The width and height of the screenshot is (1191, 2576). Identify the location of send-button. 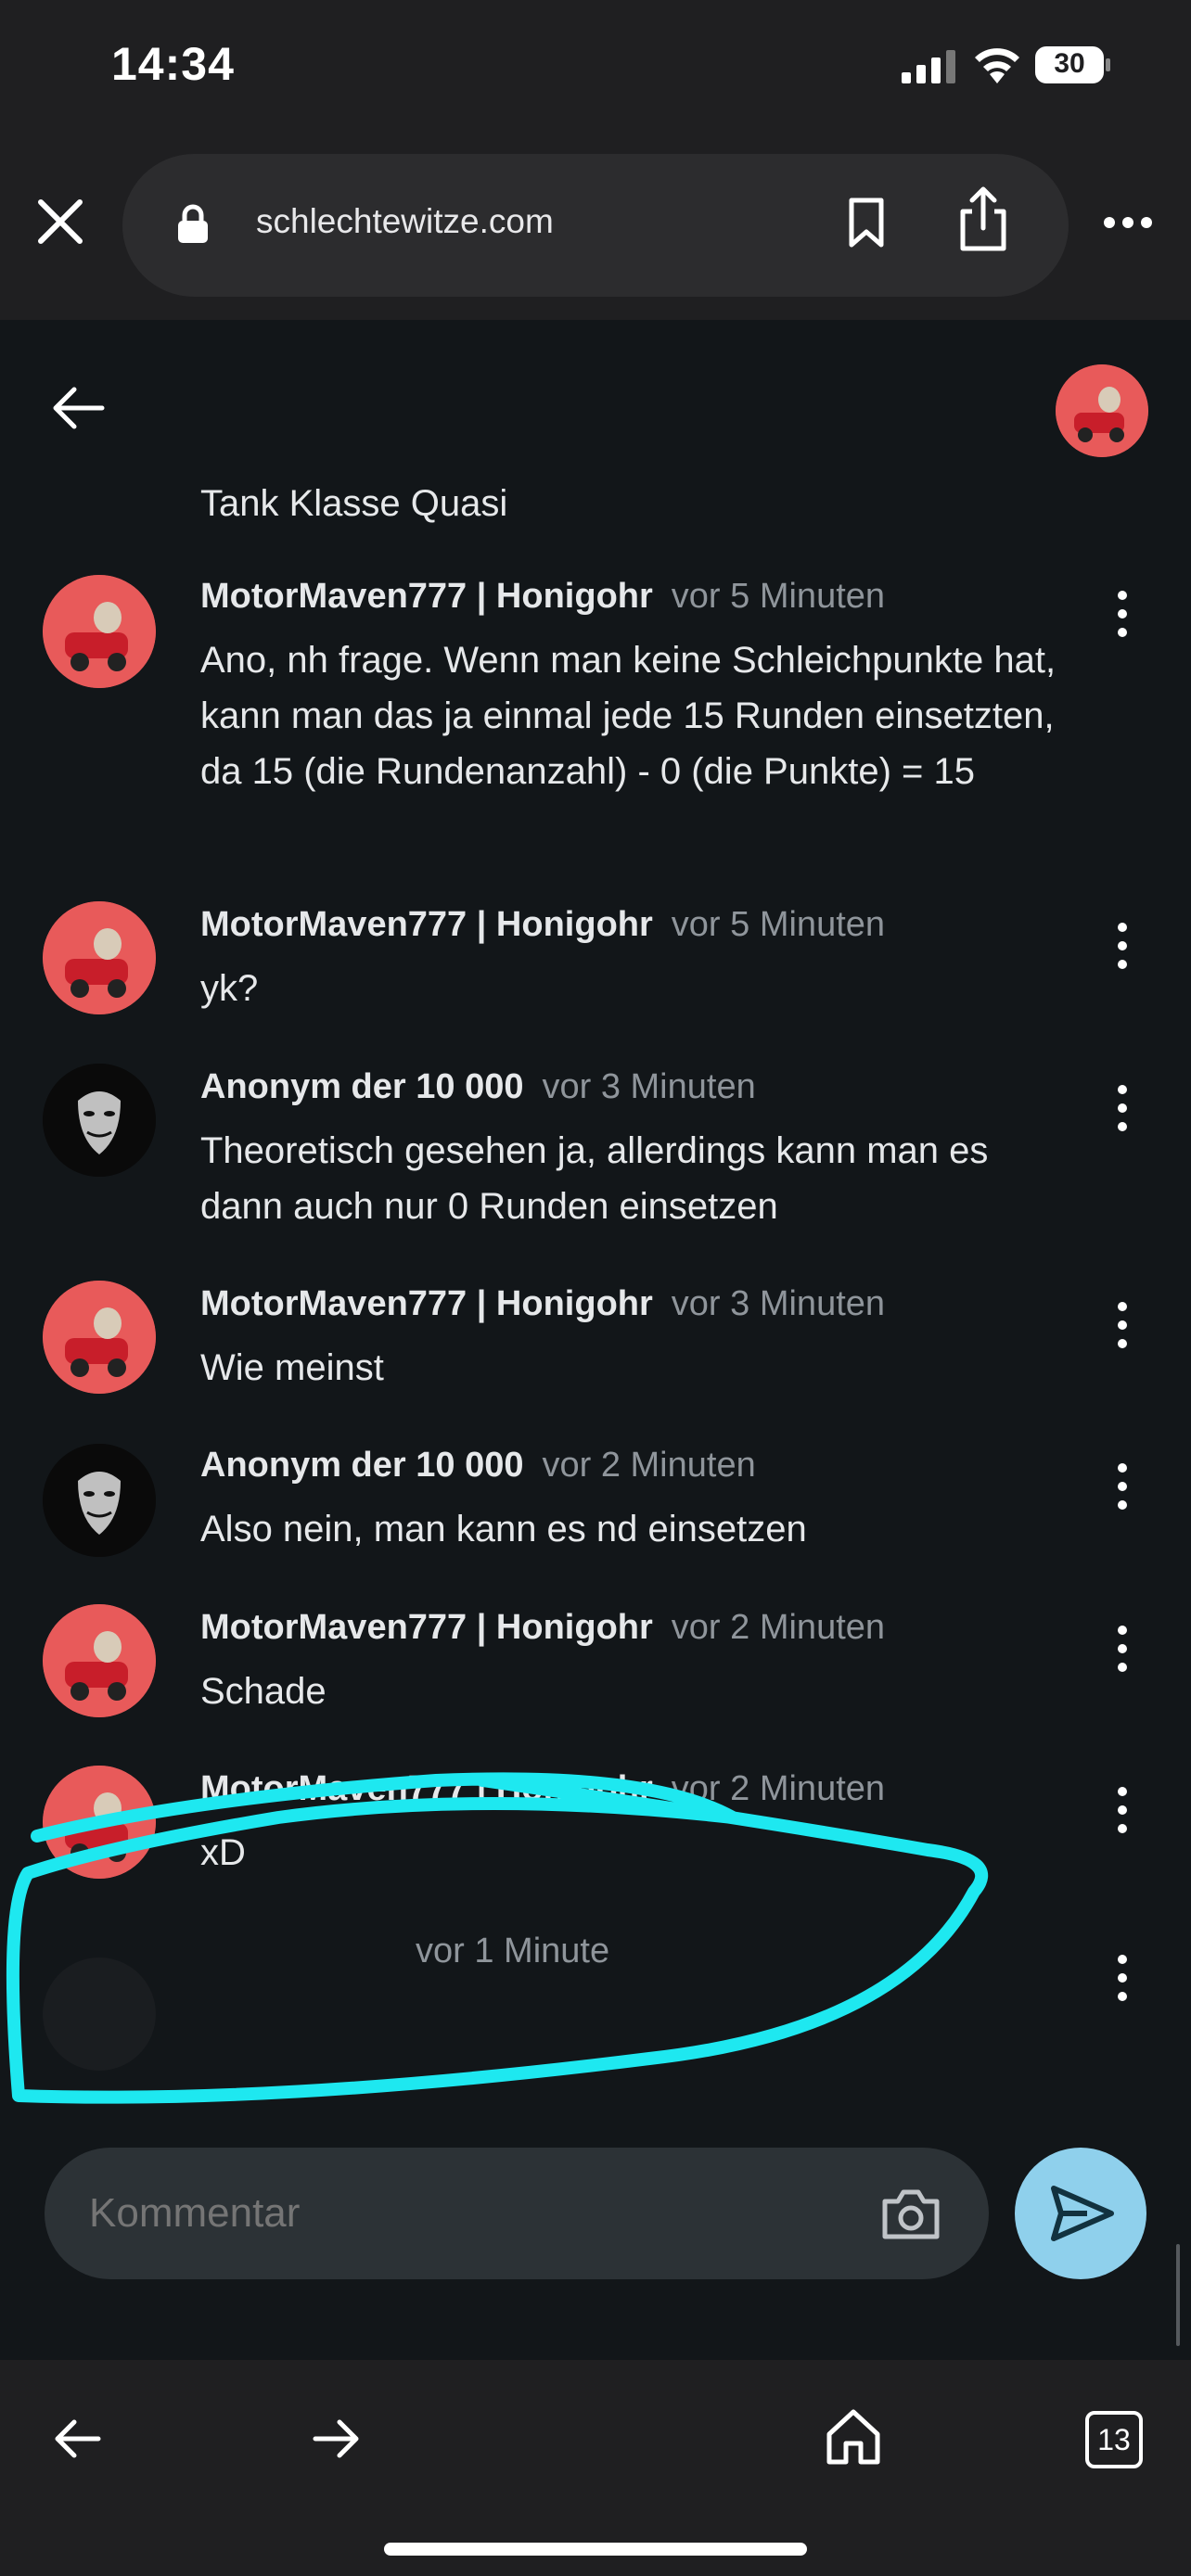
(1080, 2213).